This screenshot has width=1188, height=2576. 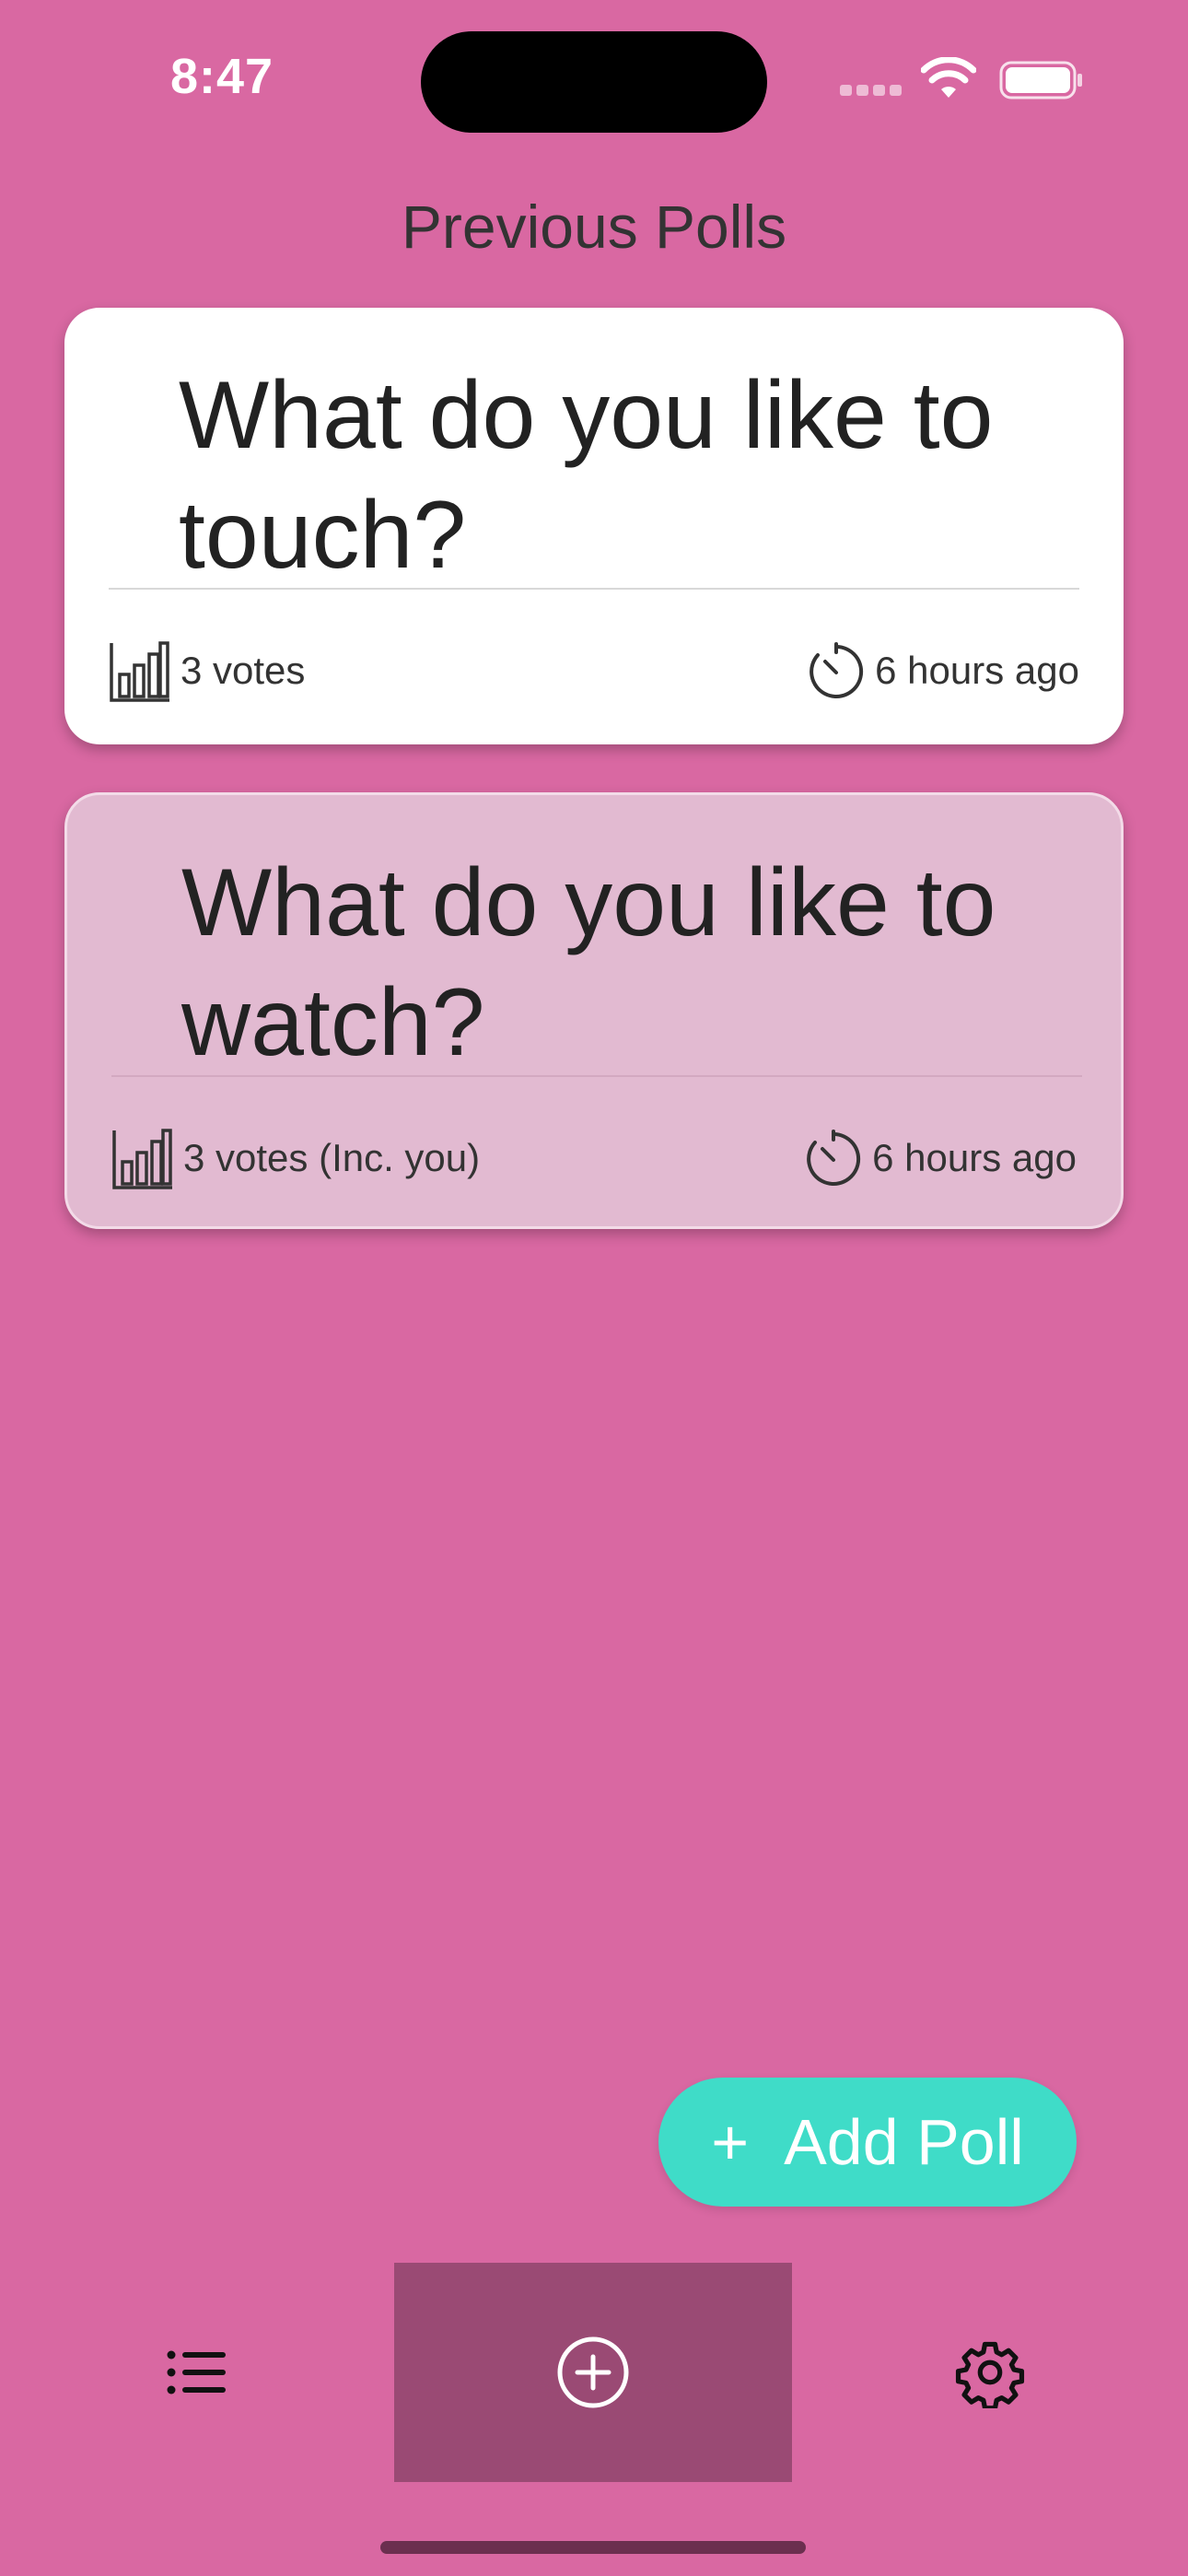 What do you see at coordinates (730, 2142) in the screenshot?
I see `plus-icon: +` at bounding box center [730, 2142].